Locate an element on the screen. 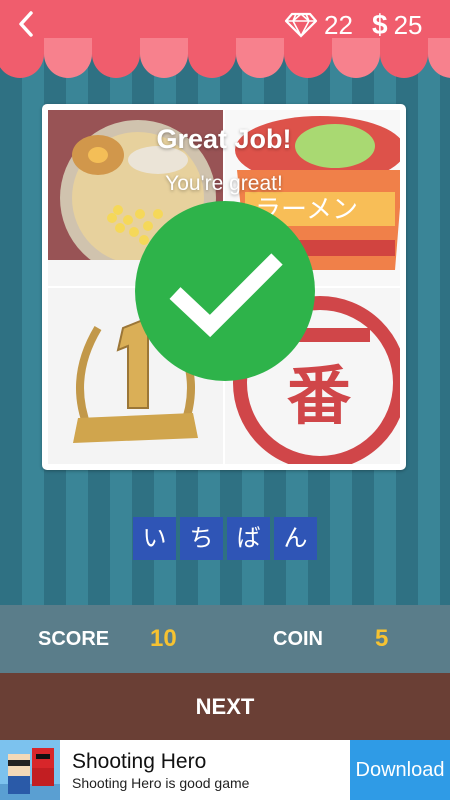 The width and height of the screenshot is (450, 800). ad-subtitle: Shooting Hero is good game is located at coordinates (161, 783).